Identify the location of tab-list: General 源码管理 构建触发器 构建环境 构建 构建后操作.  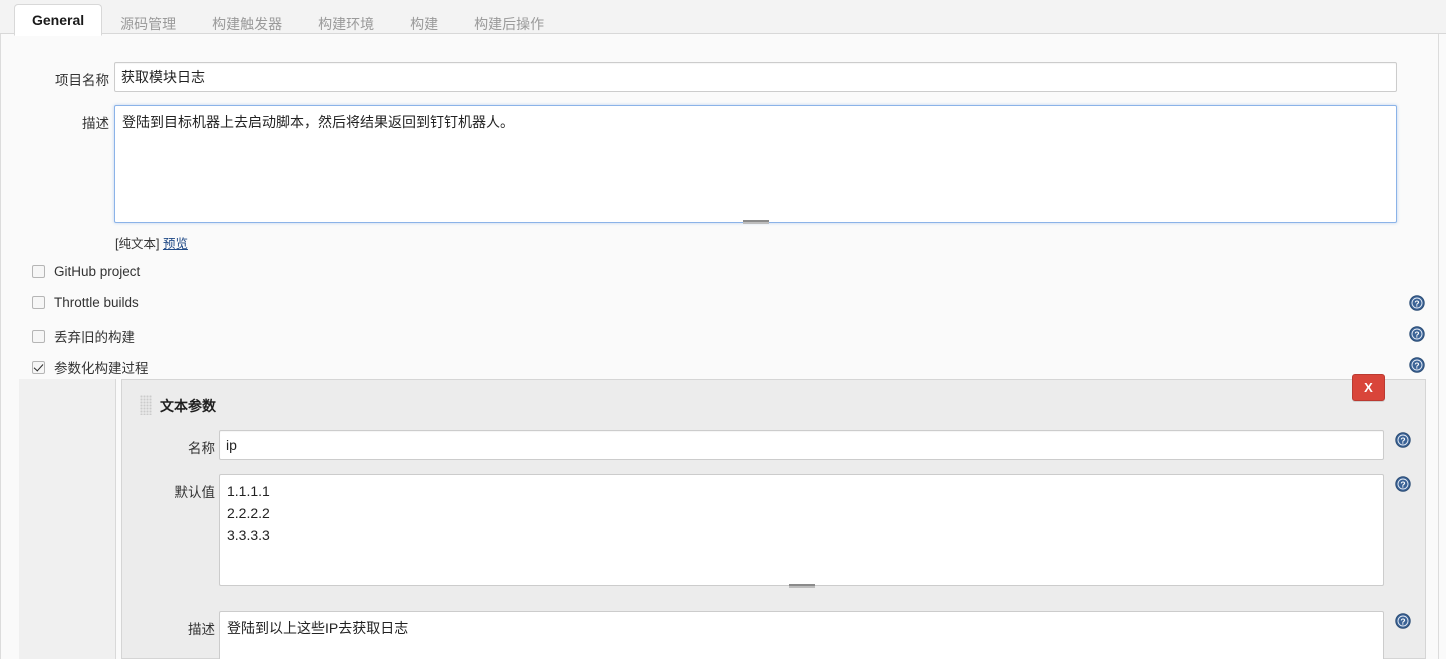
(288, 18).